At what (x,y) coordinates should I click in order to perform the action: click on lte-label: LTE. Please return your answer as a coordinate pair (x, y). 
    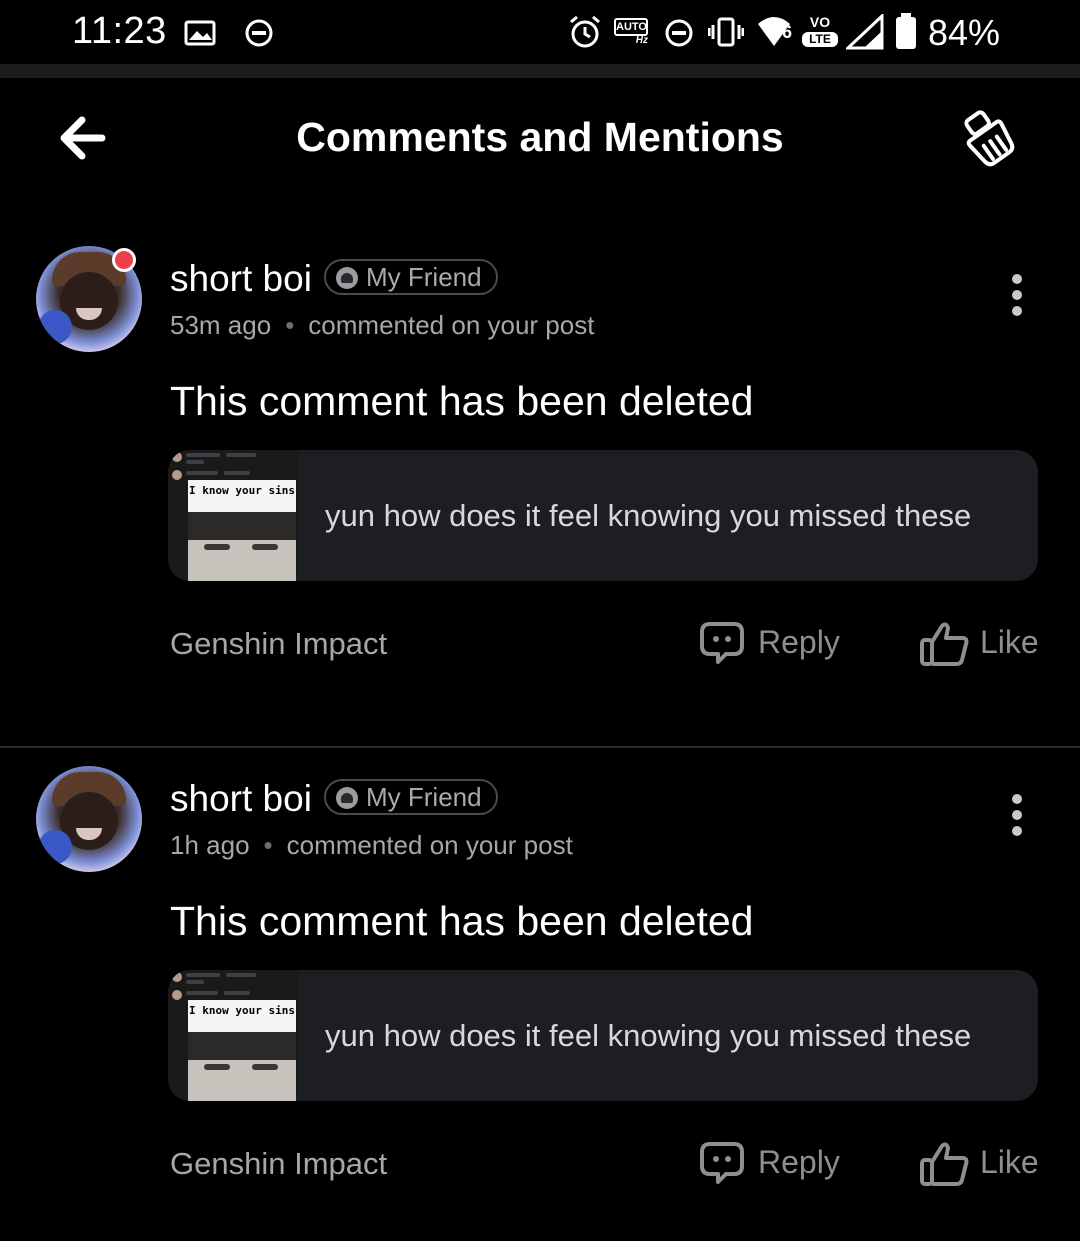
    Looking at the image, I should click on (820, 39).